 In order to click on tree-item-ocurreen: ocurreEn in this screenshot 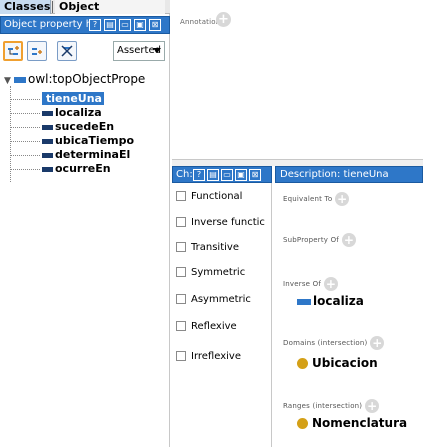, I will do `click(90, 168)`.